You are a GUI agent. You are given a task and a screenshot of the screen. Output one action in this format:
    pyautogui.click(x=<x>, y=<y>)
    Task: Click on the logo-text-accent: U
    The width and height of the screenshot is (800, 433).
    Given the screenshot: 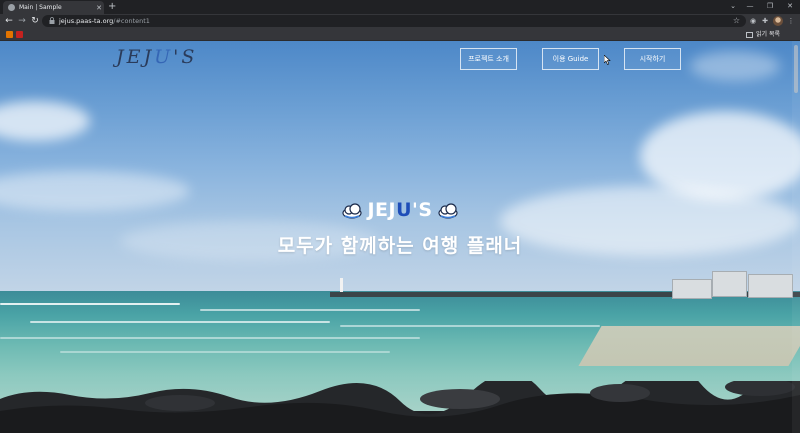 What is the action you would take?
    pyautogui.click(x=164, y=57)
    